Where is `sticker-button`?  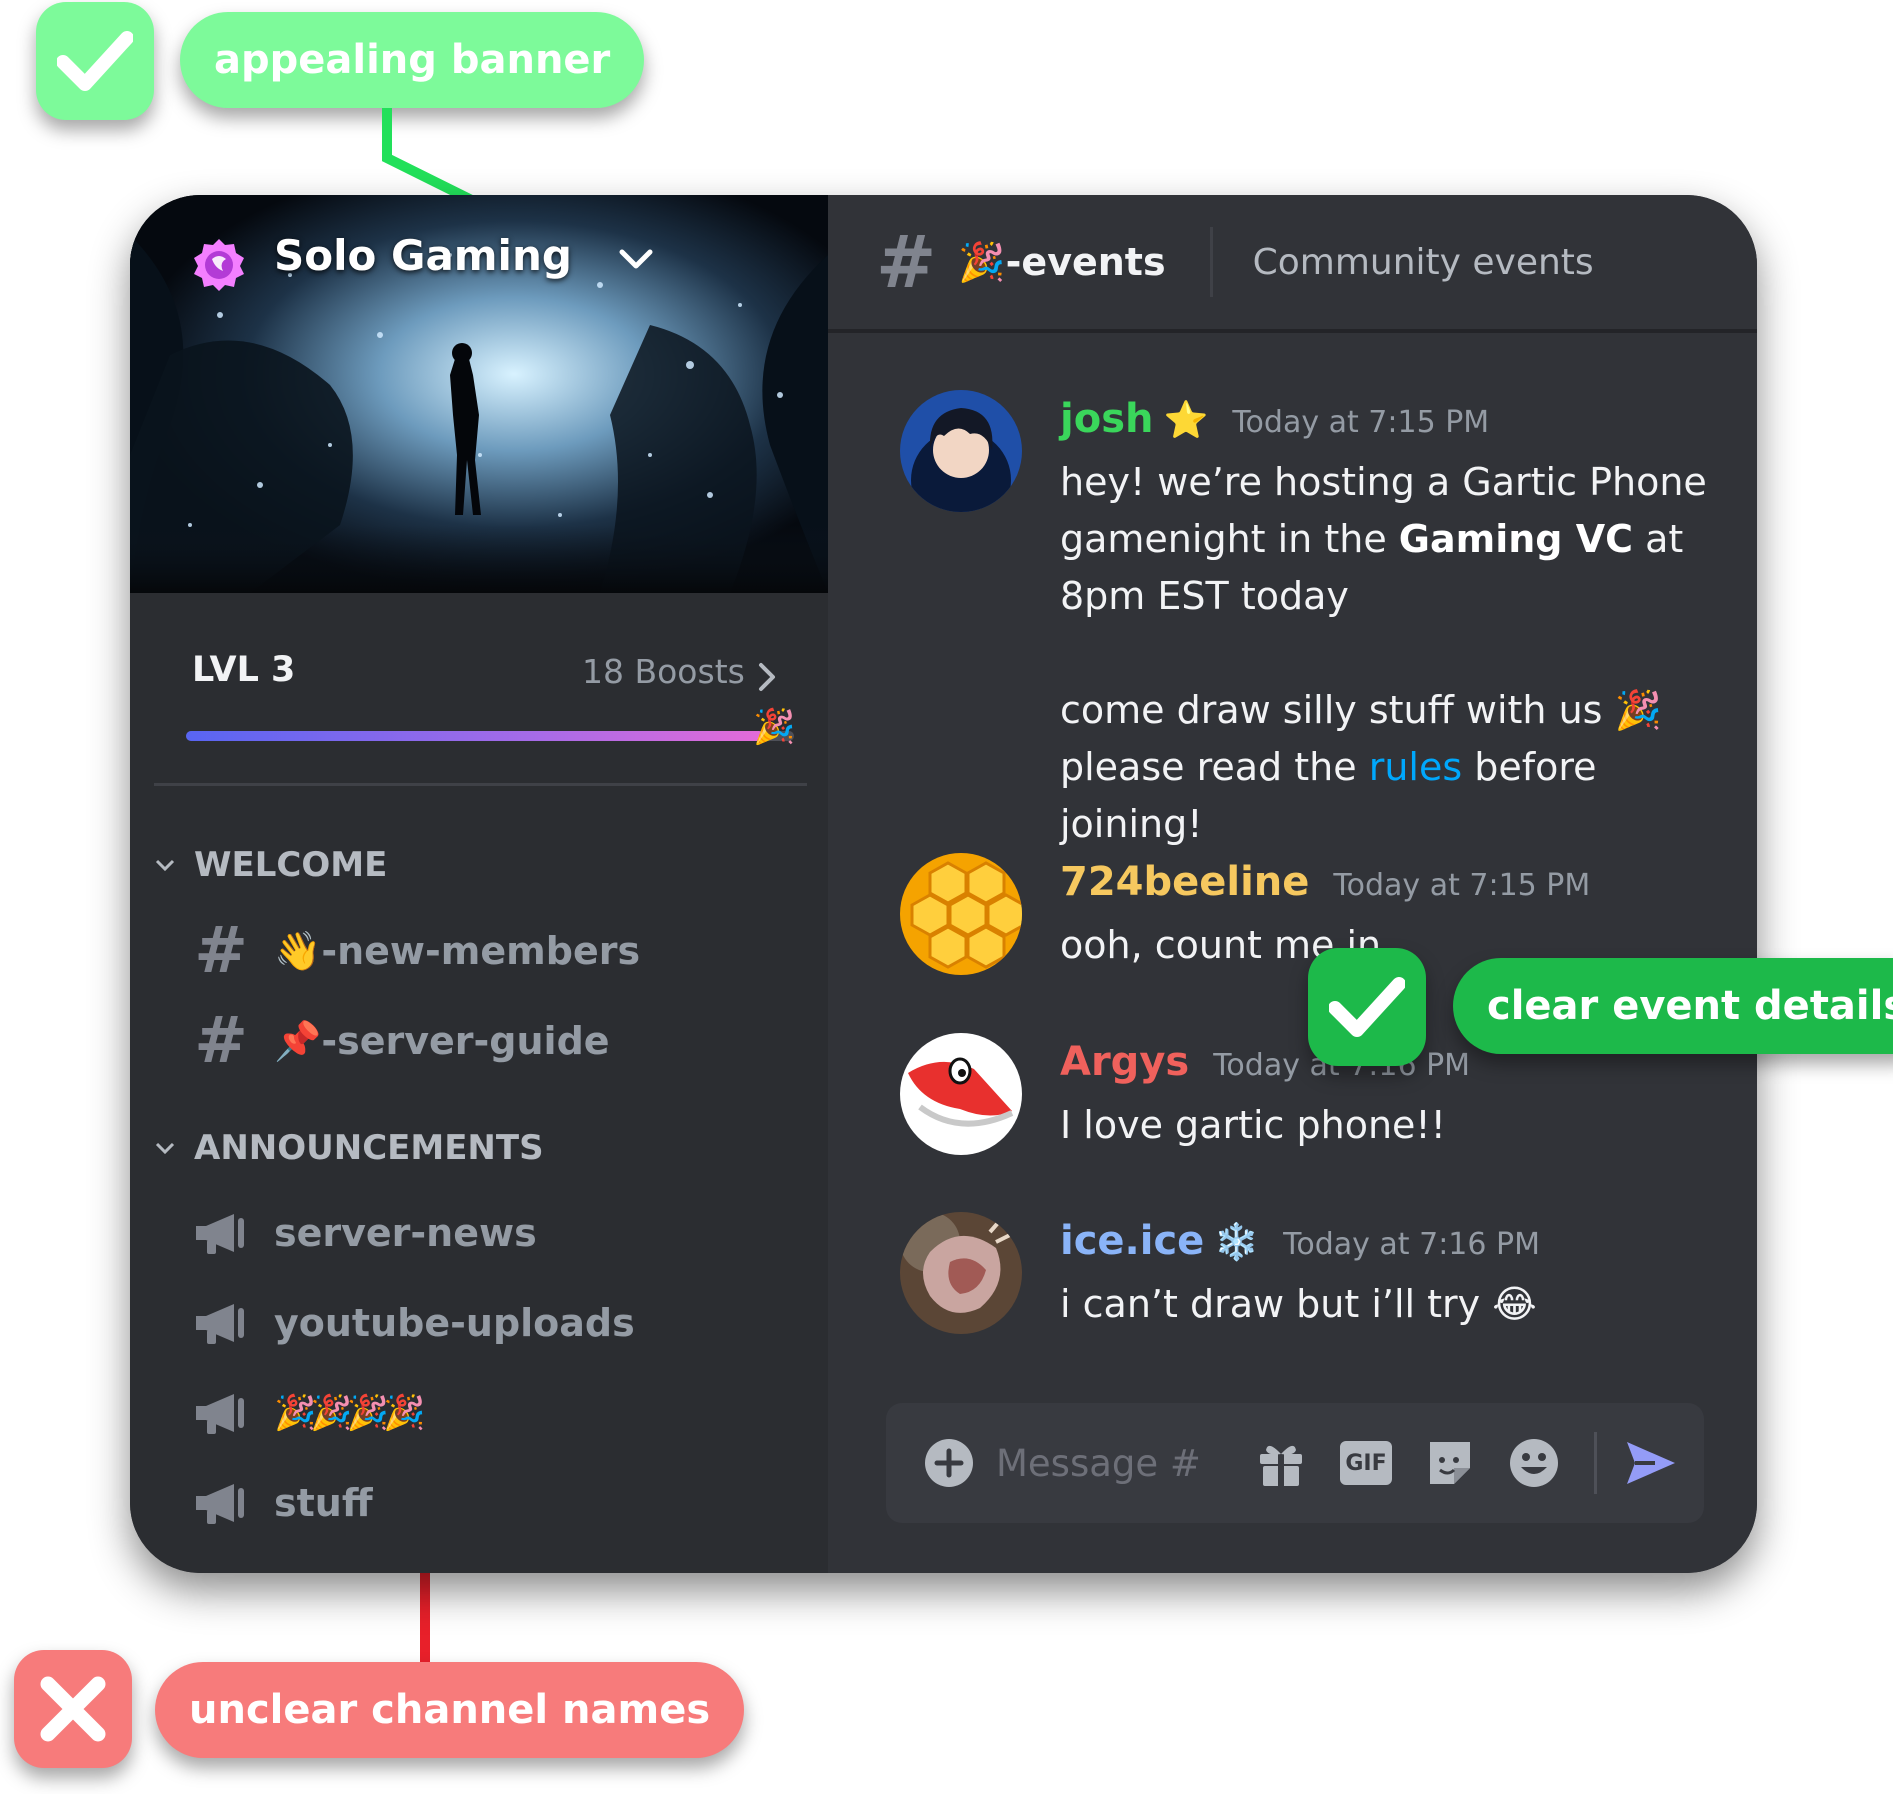 sticker-button is located at coordinates (1450, 1463).